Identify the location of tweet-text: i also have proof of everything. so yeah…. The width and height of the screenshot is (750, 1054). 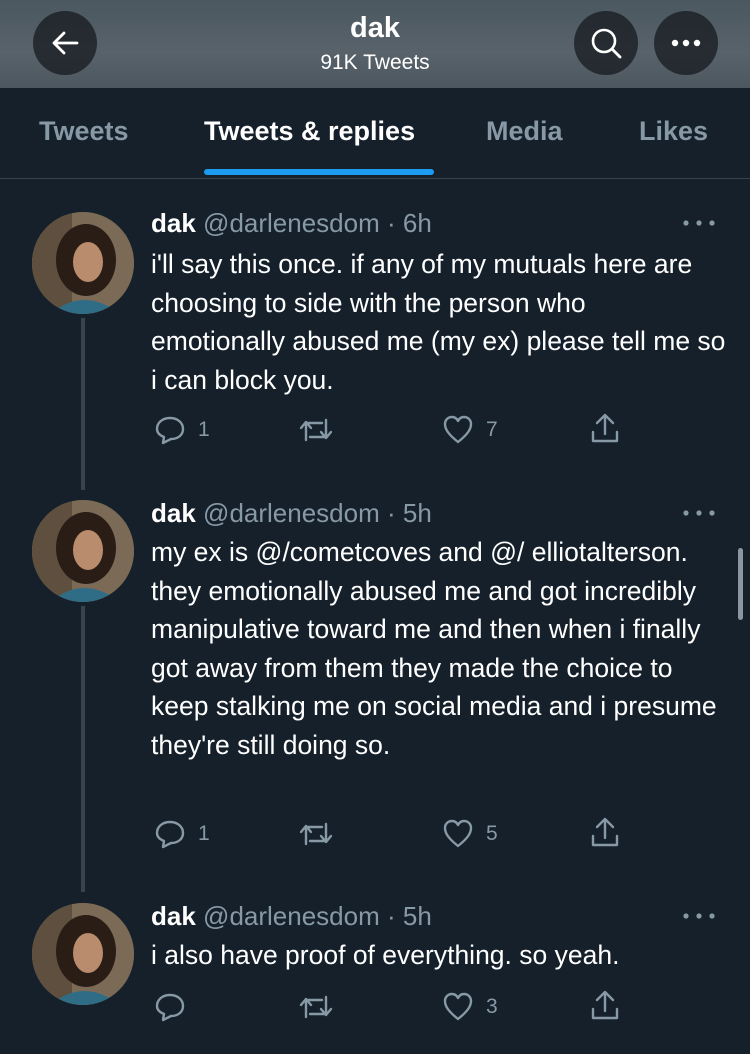
(385, 955).